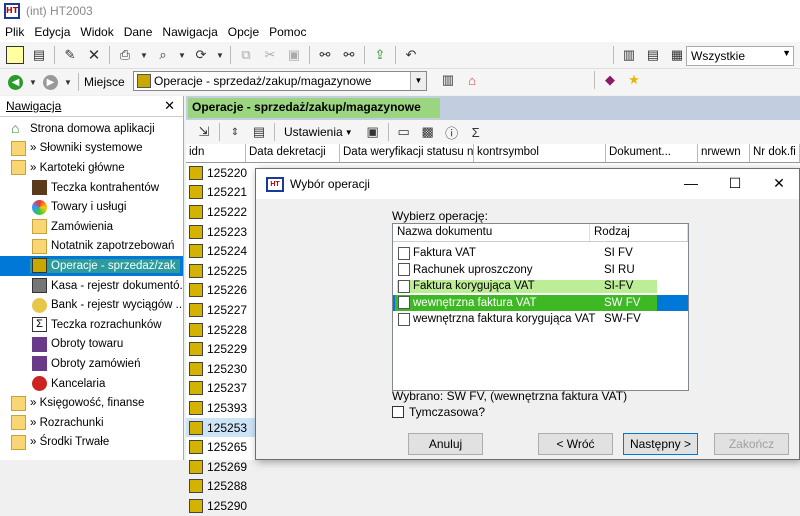 The image size is (800, 516). I want to click on menu-widok: Widok, so click(96, 32).